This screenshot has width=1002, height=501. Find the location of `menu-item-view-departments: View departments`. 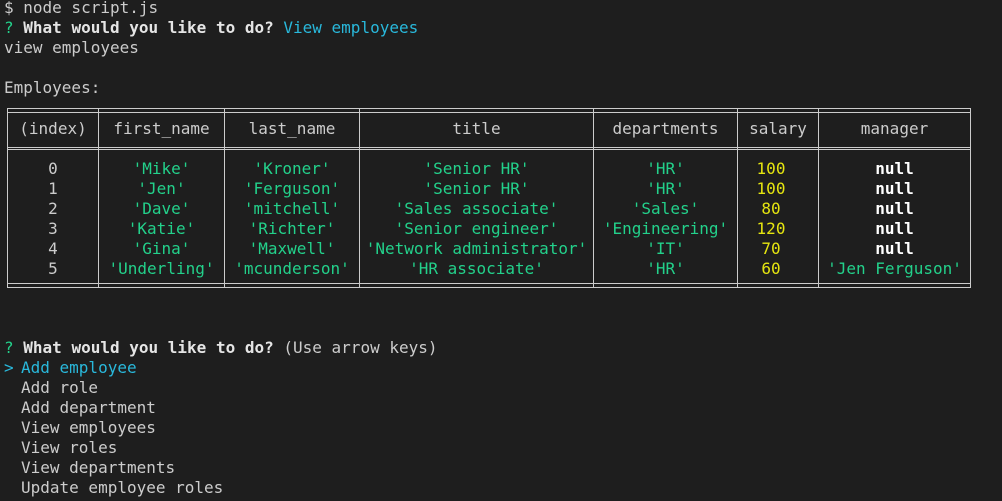

menu-item-view-departments: View departments is located at coordinates (98, 468).